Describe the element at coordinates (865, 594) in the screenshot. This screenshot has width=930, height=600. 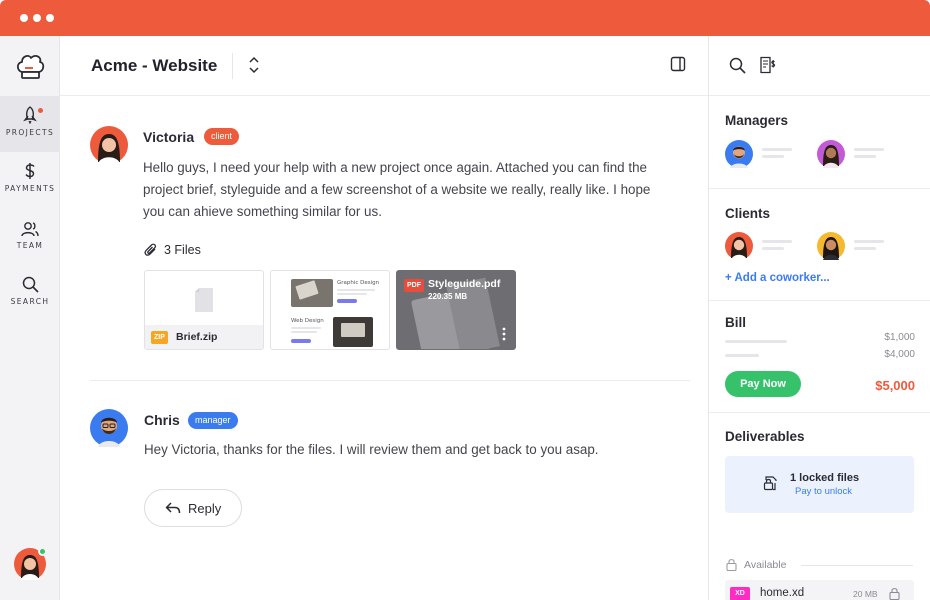
I see `file-size: 20 MB` at that location.